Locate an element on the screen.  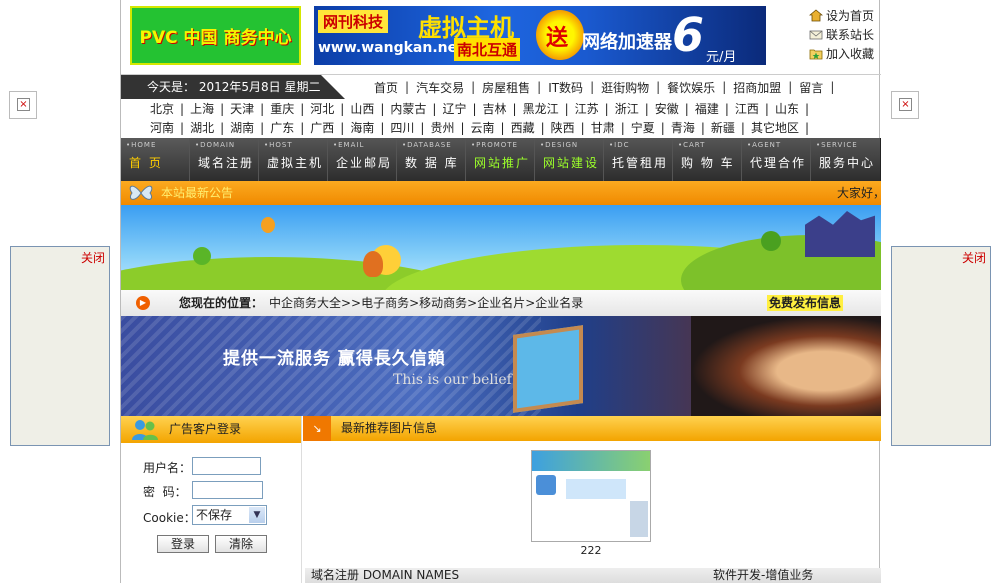
software-section-title: 软件开发-增值业务 is located at coordinates (763, 575).